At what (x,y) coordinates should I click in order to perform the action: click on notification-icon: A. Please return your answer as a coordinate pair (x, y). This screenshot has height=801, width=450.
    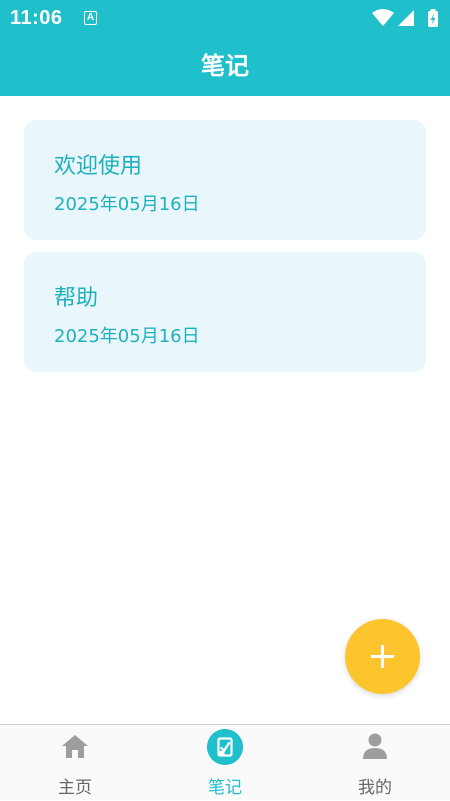
    Looking at the image, I should click on (90, 18).